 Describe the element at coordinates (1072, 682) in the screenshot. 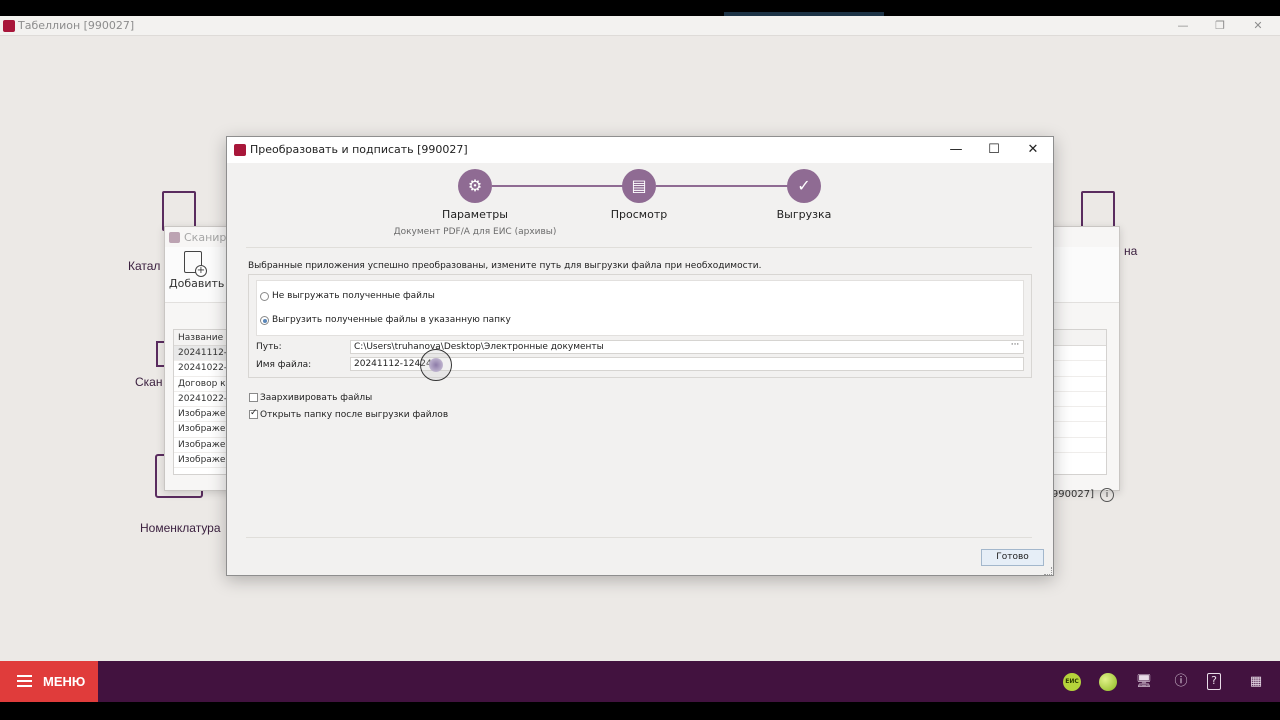

I see `eis-status-icon: ЕИС` at that location.